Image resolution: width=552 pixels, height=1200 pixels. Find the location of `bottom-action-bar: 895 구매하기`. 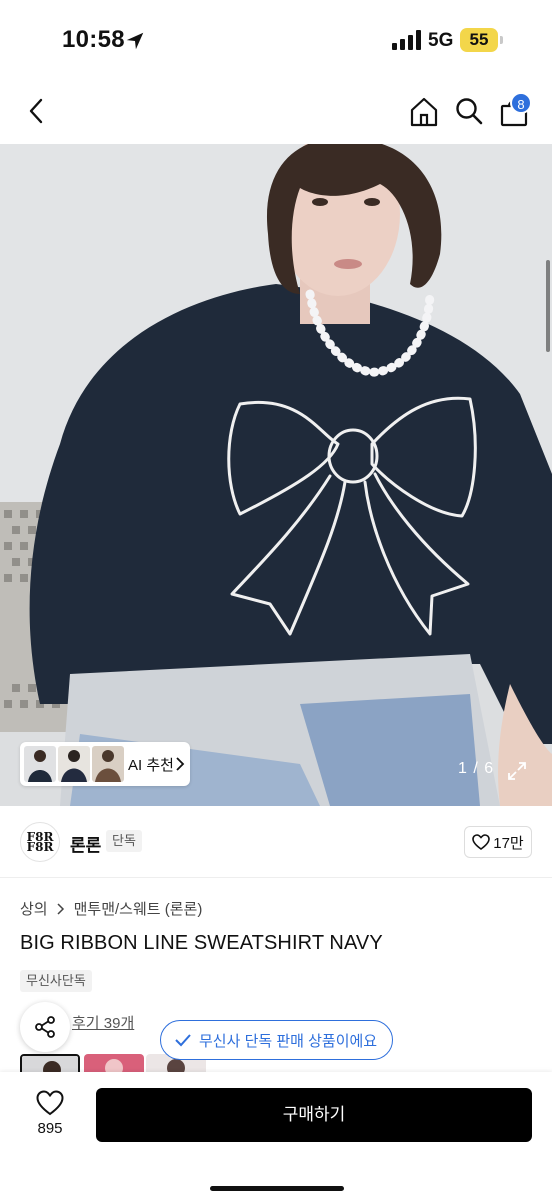

bottom-action-bar: 895 구매하기 is located at coordinates (276, 1136).